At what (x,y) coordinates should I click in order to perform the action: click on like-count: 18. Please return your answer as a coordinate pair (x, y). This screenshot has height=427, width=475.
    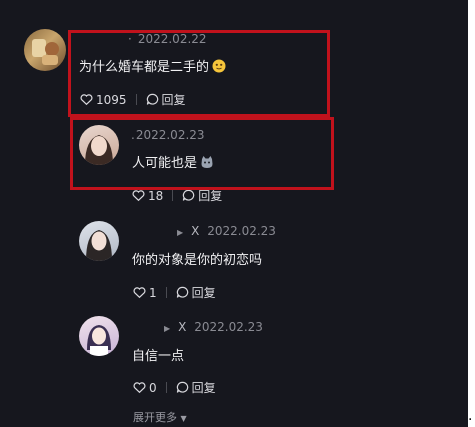
    Looking at the image, I should click on (156, 195).